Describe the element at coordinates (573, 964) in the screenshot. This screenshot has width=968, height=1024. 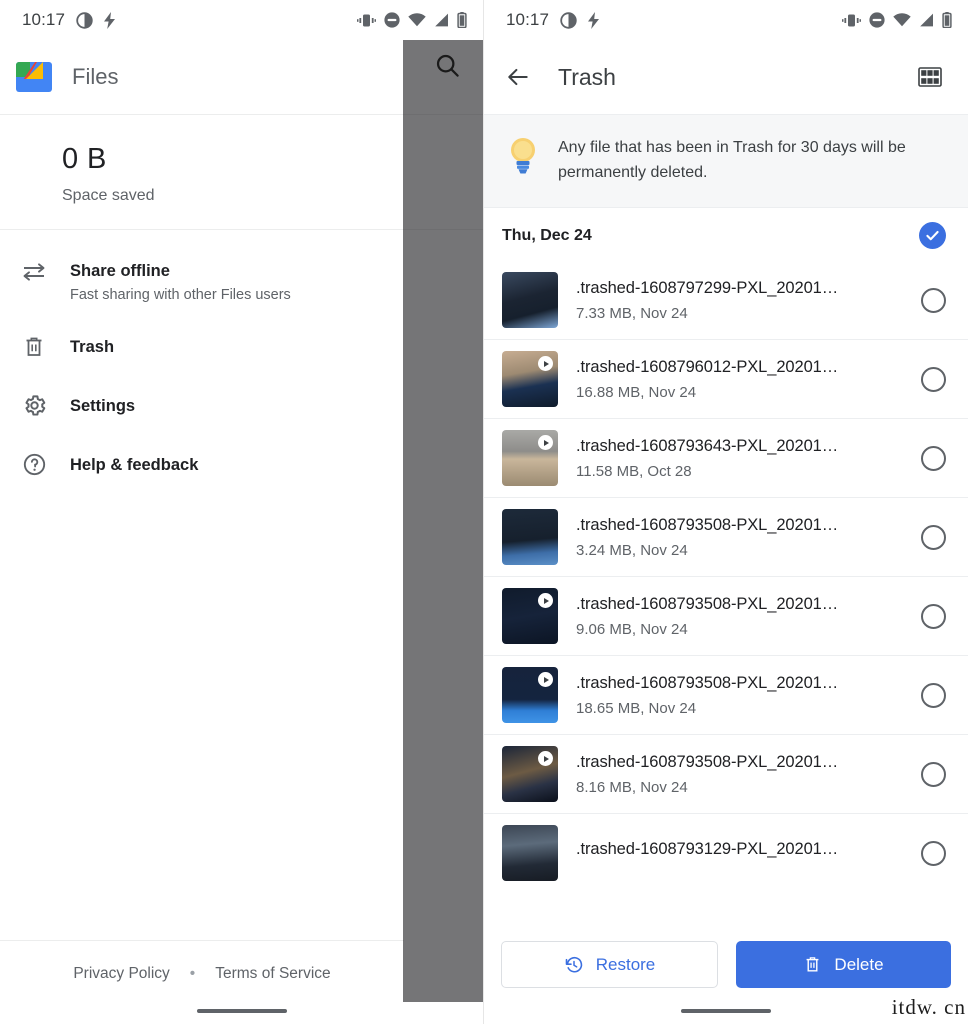
I see `restore-clock-icon` at that location.